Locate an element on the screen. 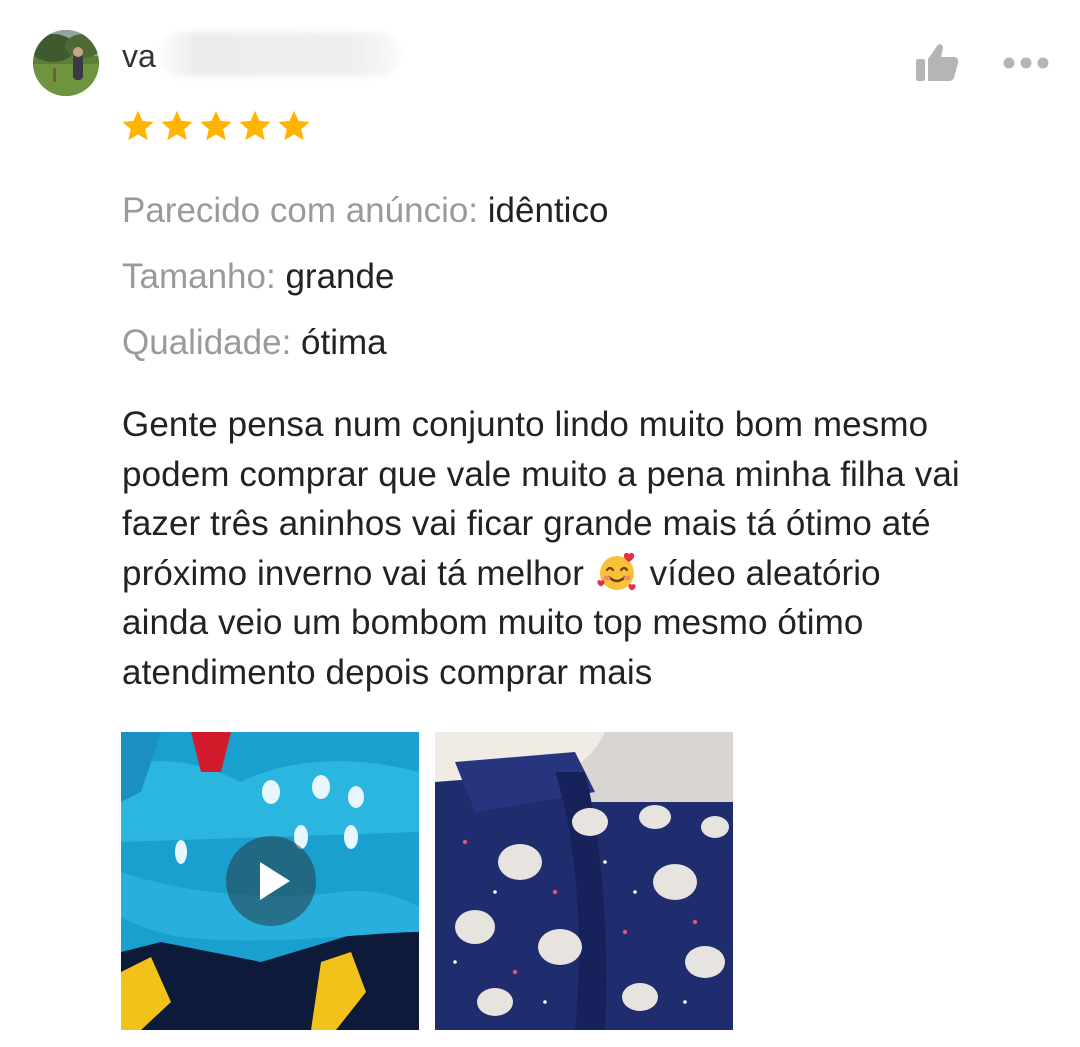  like-button is located at coordinates (937, 63).